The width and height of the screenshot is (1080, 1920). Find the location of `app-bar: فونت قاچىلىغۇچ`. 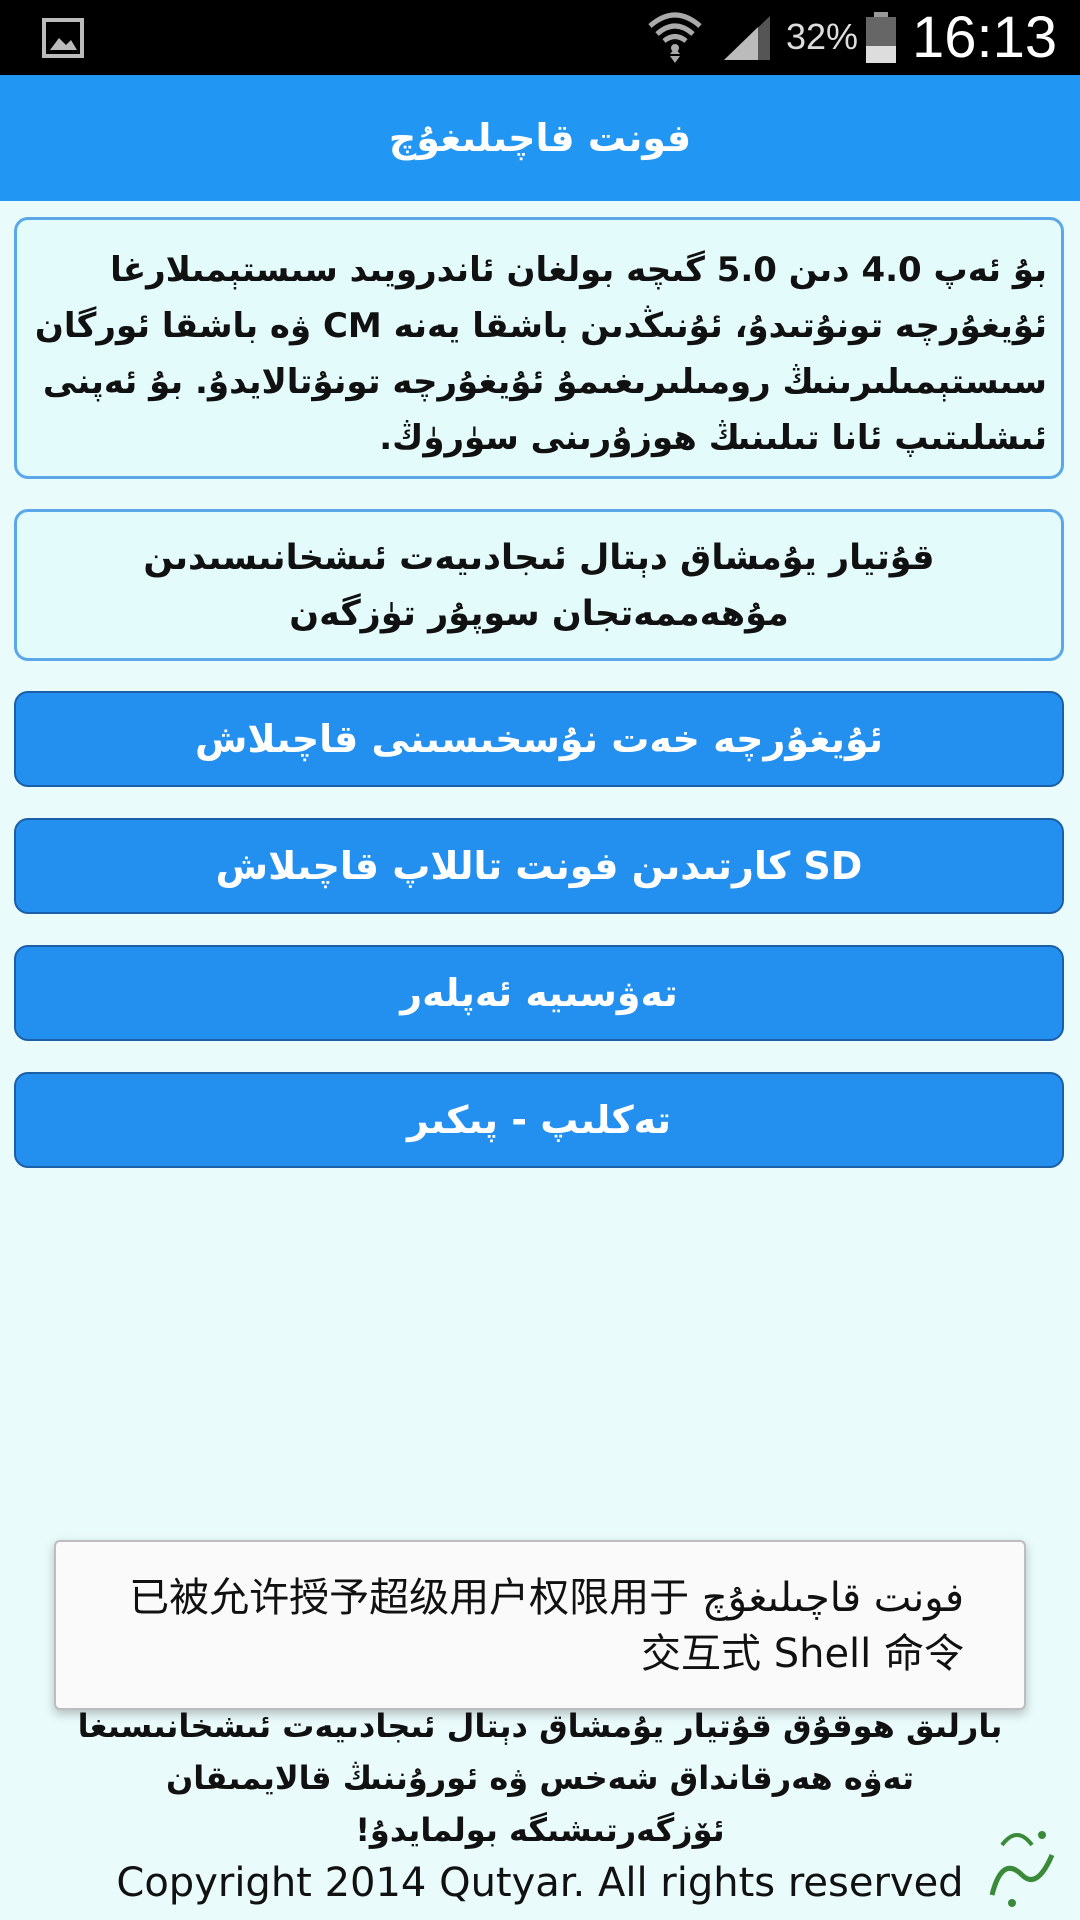

app-bar: فونت قاچىلىغۇچ is located at coordinates (540, 138).